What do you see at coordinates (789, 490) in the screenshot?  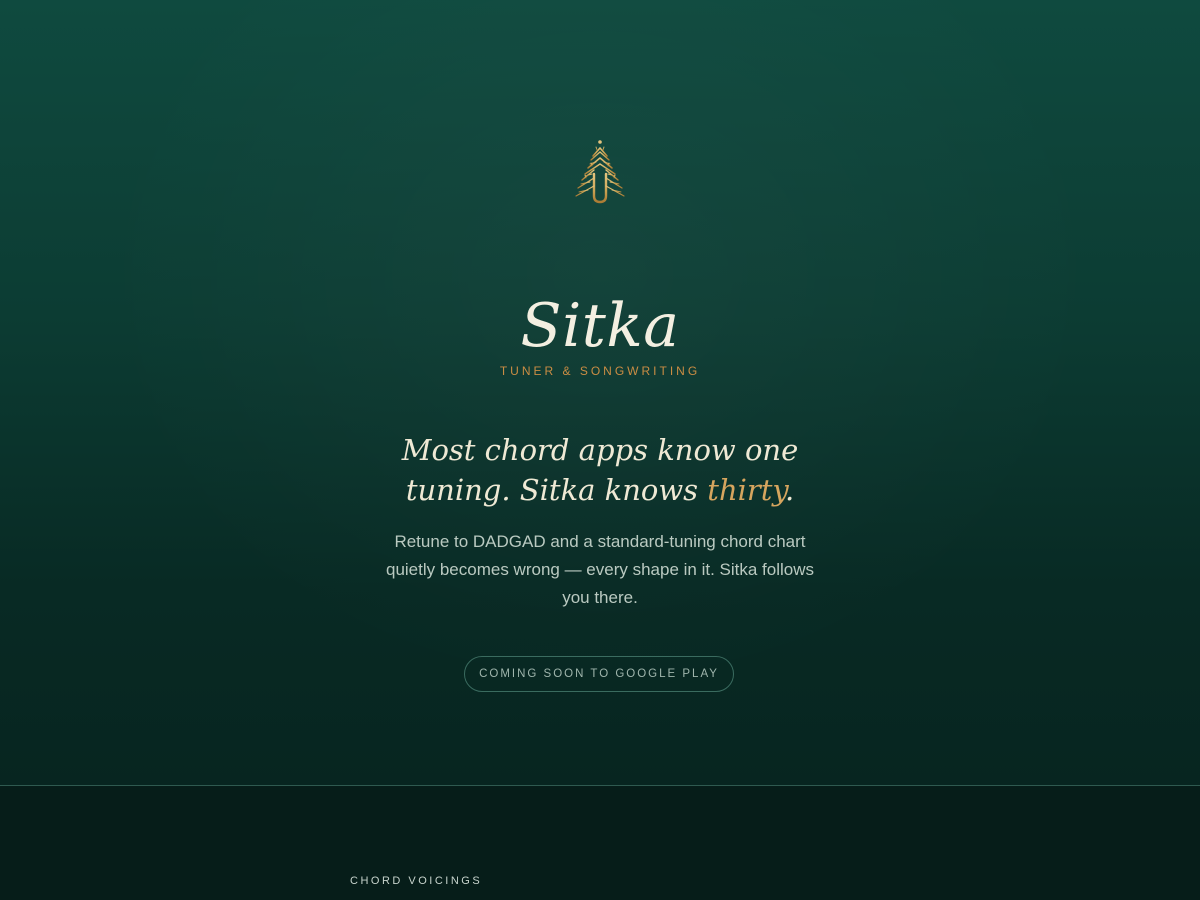 I see `headline-period: .` at bounding box center [789, 490].